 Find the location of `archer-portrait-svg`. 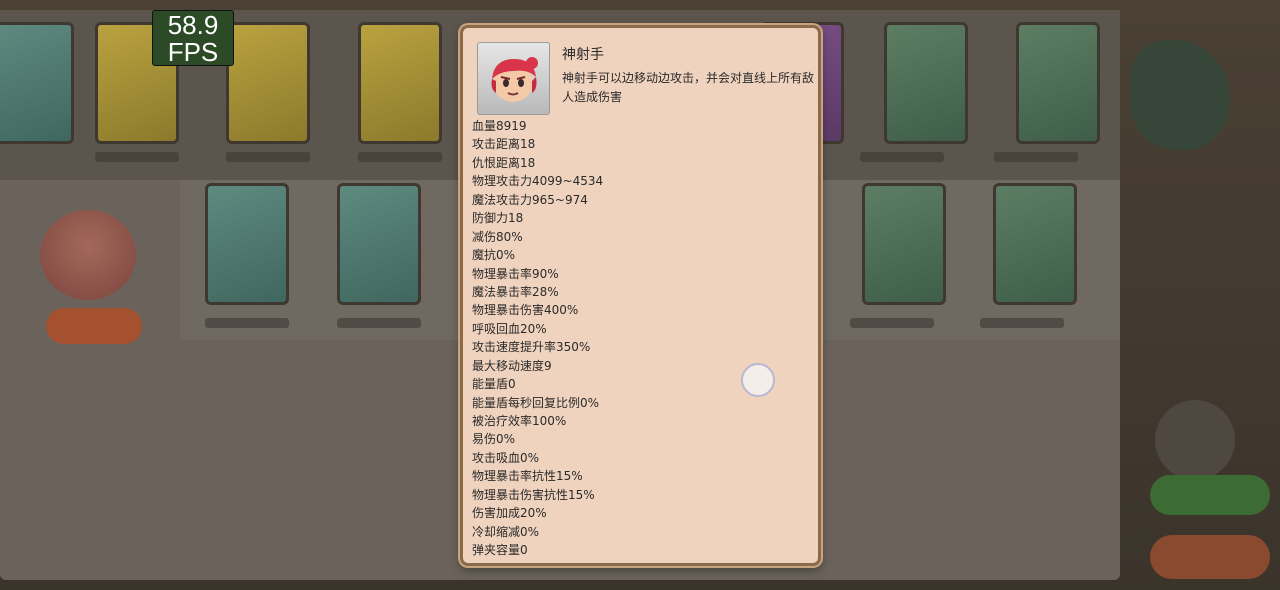

archer-portrait-svg is located at coordinates (514, 79).